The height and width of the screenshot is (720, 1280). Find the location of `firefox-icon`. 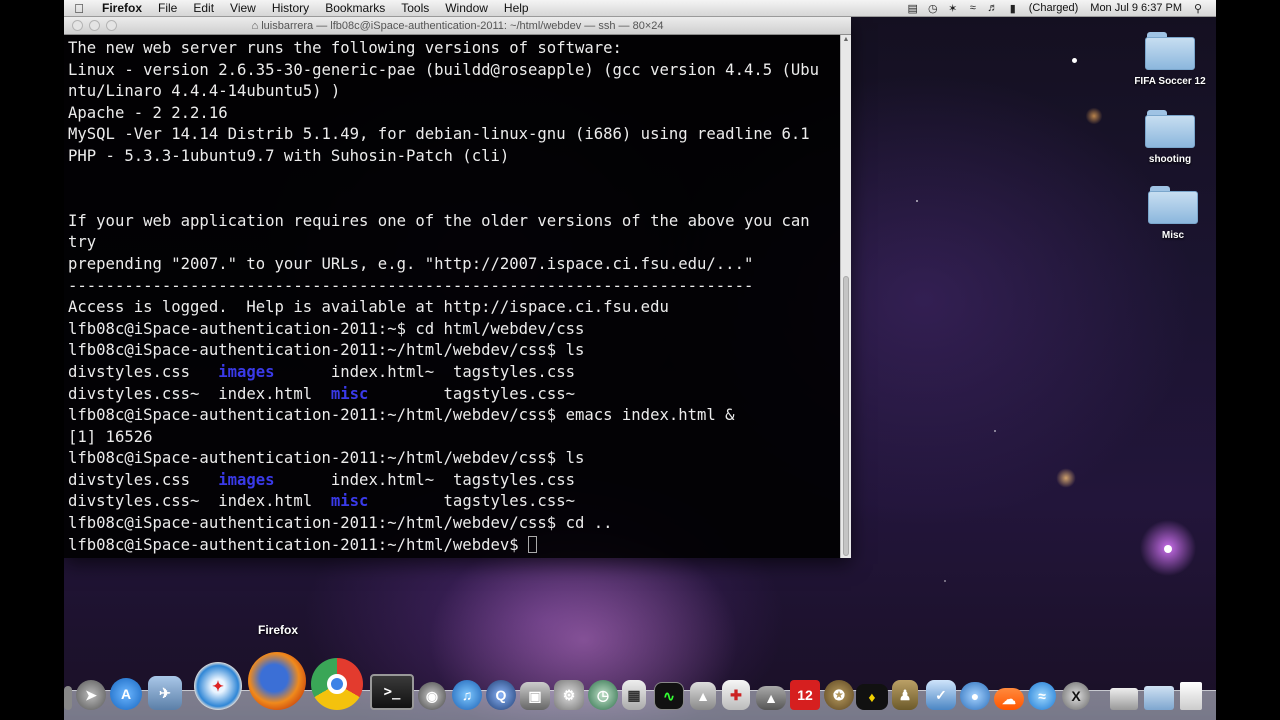

firefox-icon is located at coordinates (277, 681).